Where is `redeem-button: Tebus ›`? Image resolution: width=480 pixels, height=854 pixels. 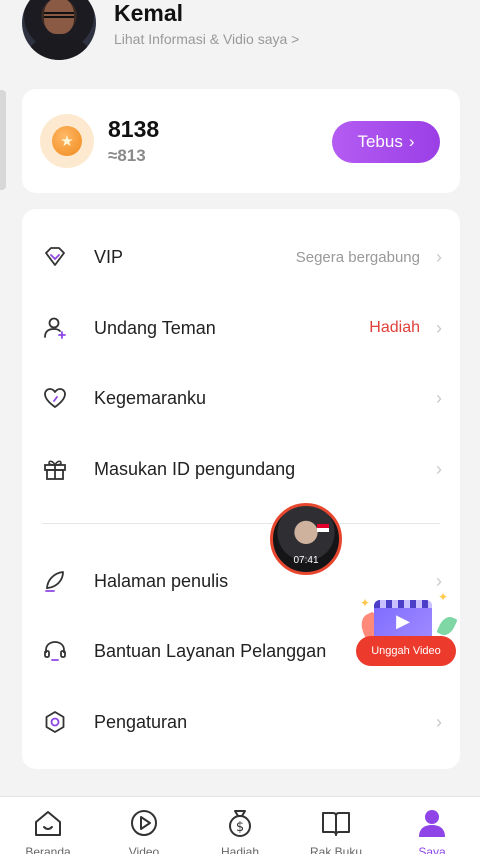 redeem-button: Tebus › is located at coordinates (386, 142).